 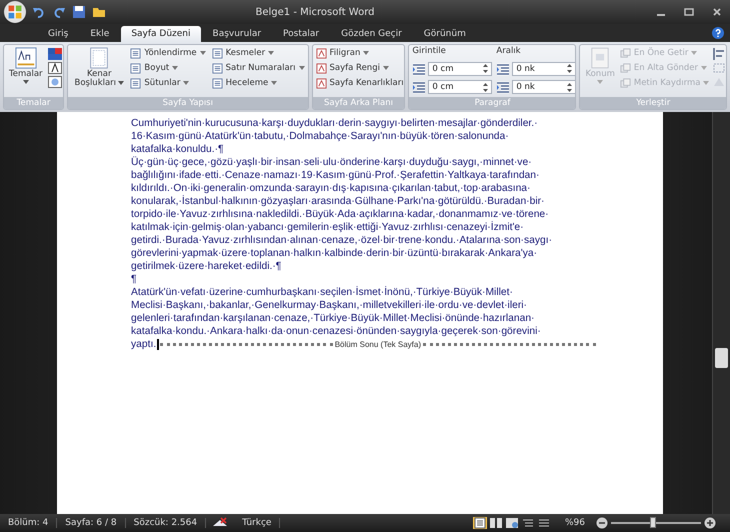 What do you see at coordinates (134, 279) in the screenshot?
I see `document-paragraph: ¶` at bounding box center [134, 279].